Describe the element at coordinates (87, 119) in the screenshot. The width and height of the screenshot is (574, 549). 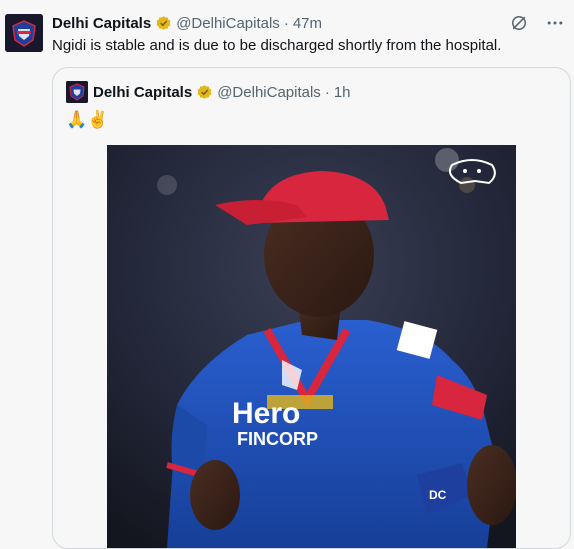
I see `quoted-tweet-text: 🙏✌️` at that location.